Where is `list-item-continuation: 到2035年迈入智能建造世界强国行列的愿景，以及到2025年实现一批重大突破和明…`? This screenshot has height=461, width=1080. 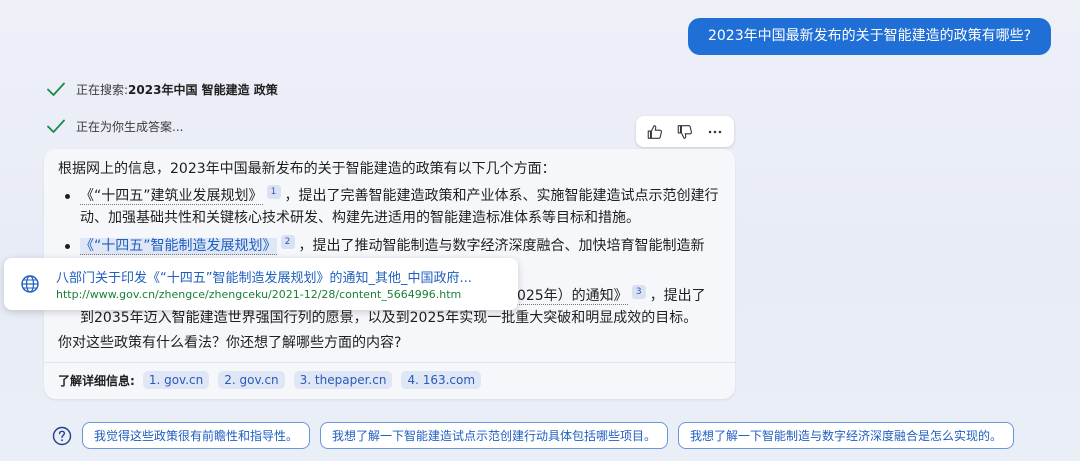
list-item-continuation: 到2035年迈入智能建造世界强国行列的愿景，以及到2025年实现一批重大突破和明… is located at coordinates (392, 318).